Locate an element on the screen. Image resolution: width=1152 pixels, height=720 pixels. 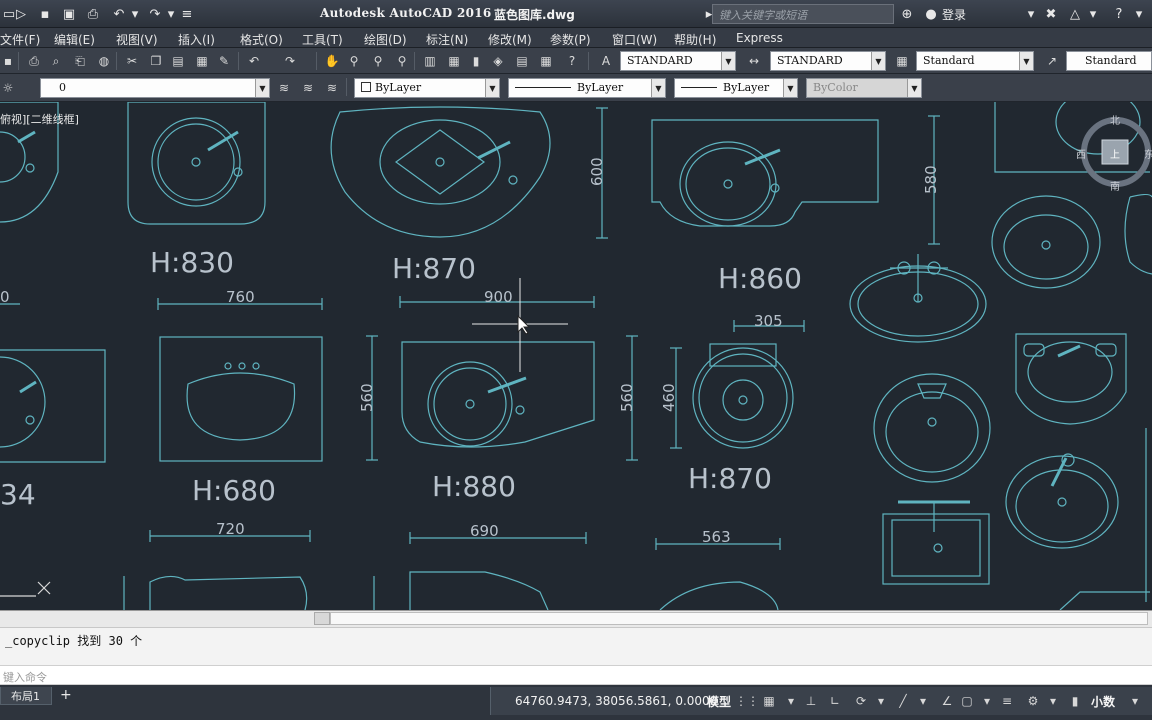
login-dropdown-icon: ▾ is located at coordinates (1031, 14).